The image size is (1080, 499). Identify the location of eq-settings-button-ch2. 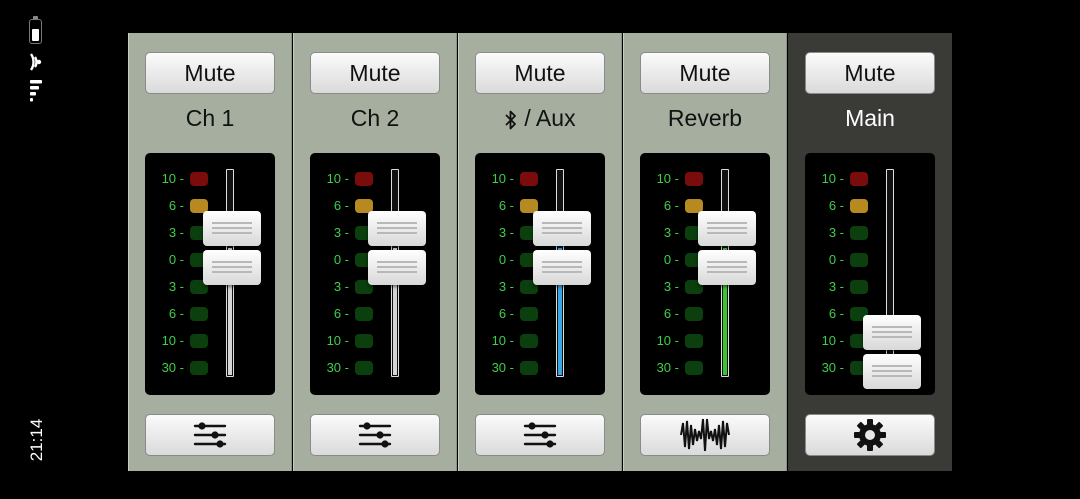
(375, 435).